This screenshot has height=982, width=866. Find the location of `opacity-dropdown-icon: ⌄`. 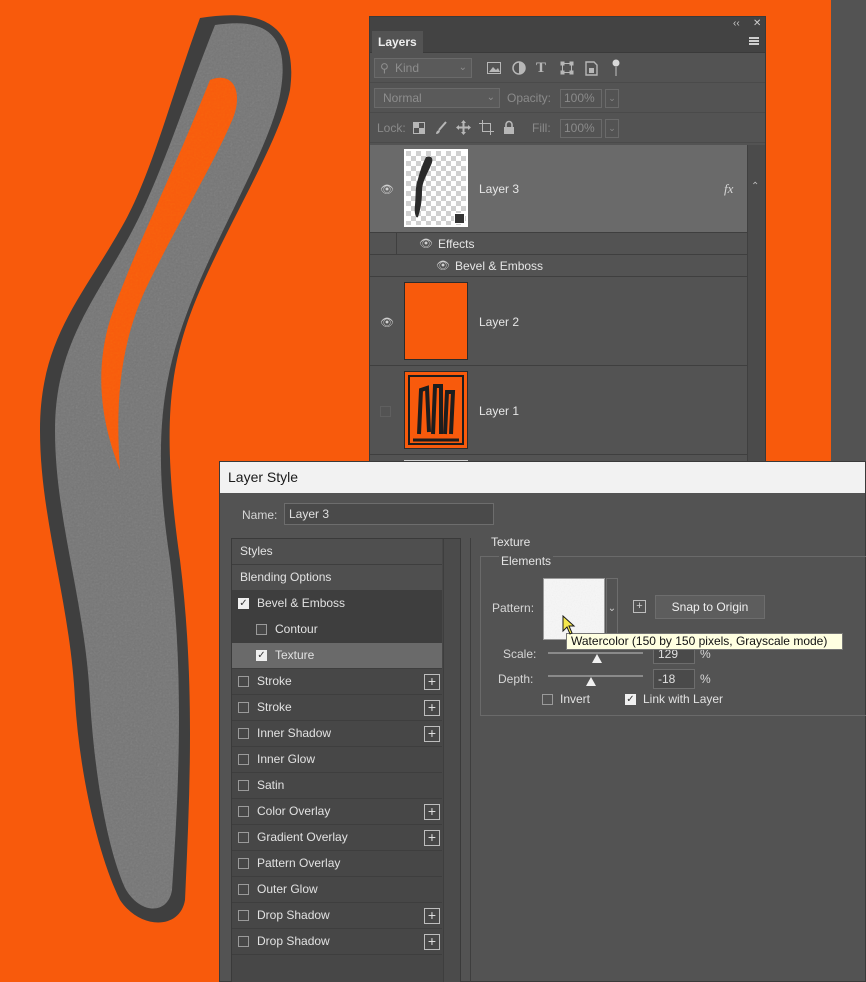

opacity-dropdown-icon: ⌄ is located at coordinates (612, 98).